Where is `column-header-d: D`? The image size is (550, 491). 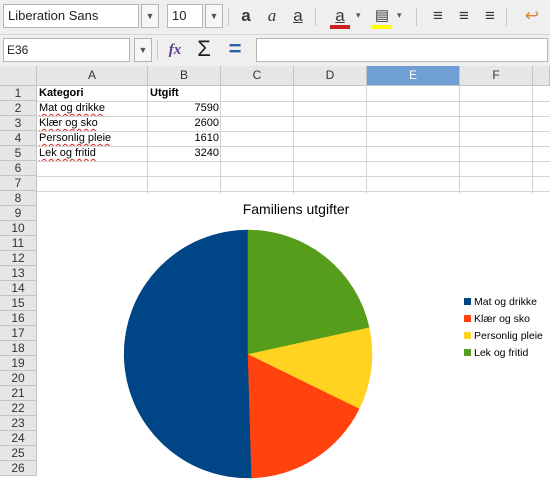 column-header-d: D is located at coordinates (330, 76).